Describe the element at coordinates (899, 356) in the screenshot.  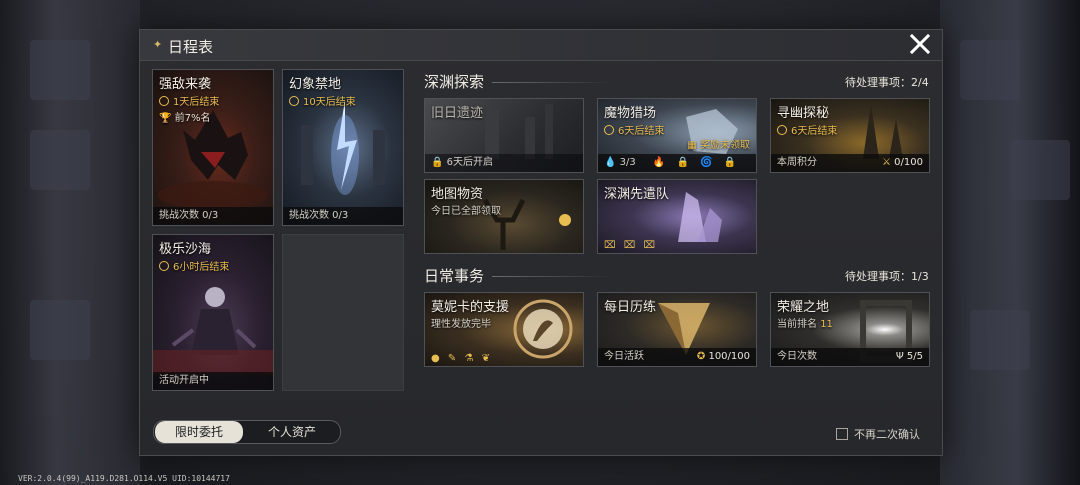
I see `trident-icon: Ψ` at that location.